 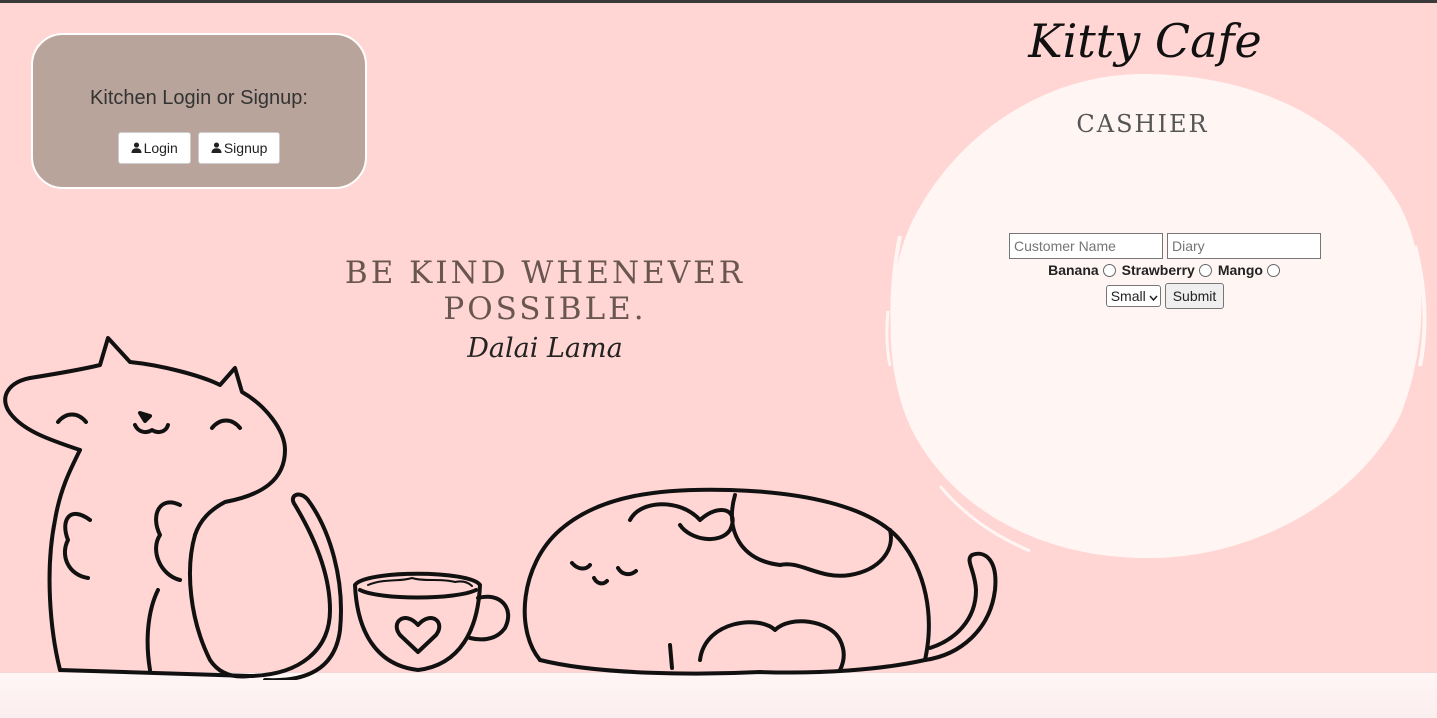 I want to click on kitchen-button-row: Login Signup, so click(x=199, y=148).